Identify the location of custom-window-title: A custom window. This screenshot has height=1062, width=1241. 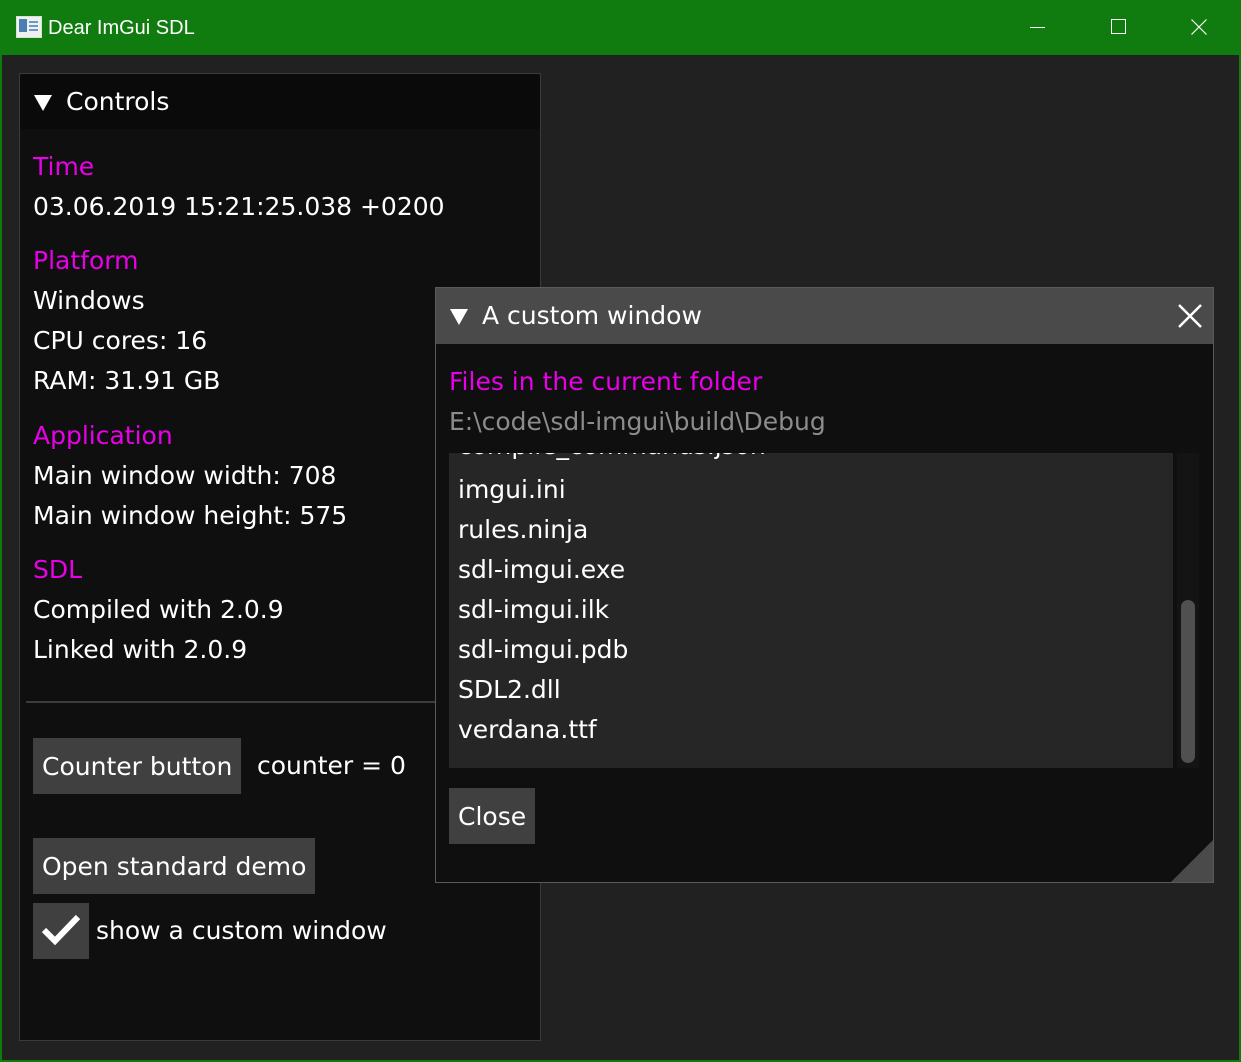
(592, 315).